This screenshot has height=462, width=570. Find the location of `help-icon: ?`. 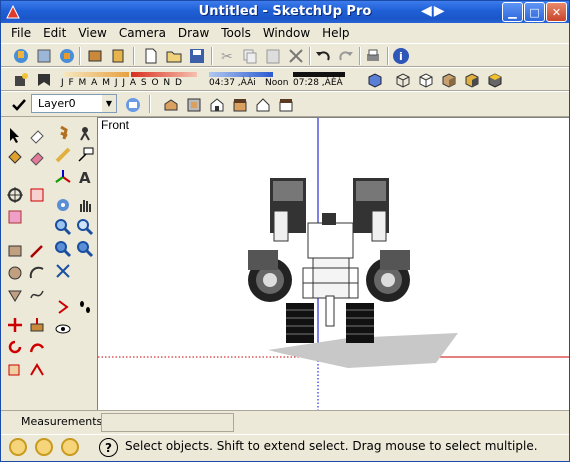

help-icon: ? is located at coordinates (108, 447).